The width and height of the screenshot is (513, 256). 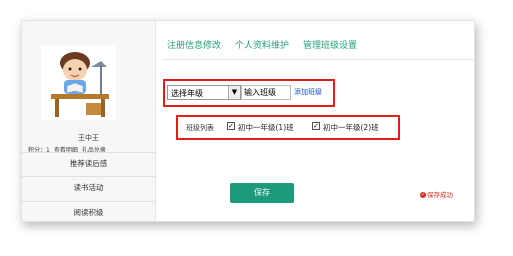 What do you see at coordinates (266, 92) in the screenshot?
I see `class-name-input: 输入班级` at bounding box center [266, 92].